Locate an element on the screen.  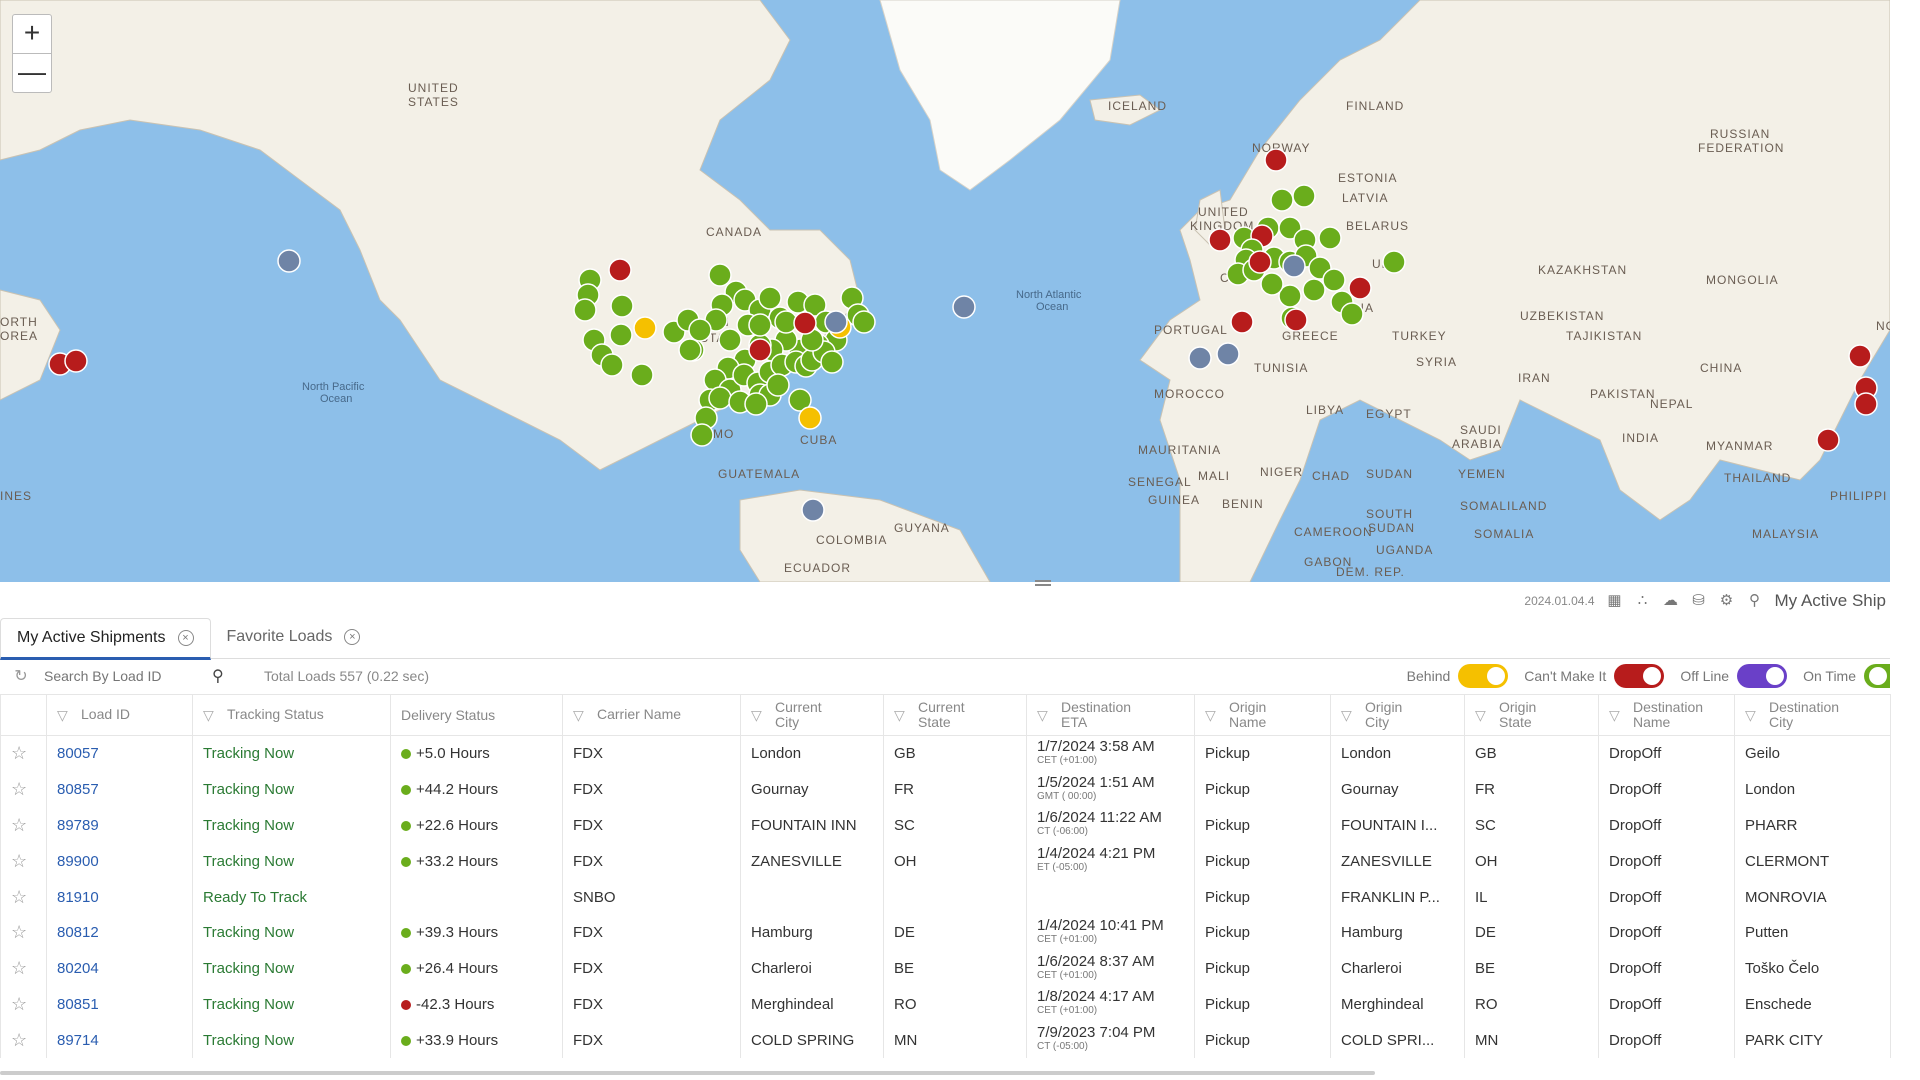
zoom-in-button: + is located at coordinates (32, 34).